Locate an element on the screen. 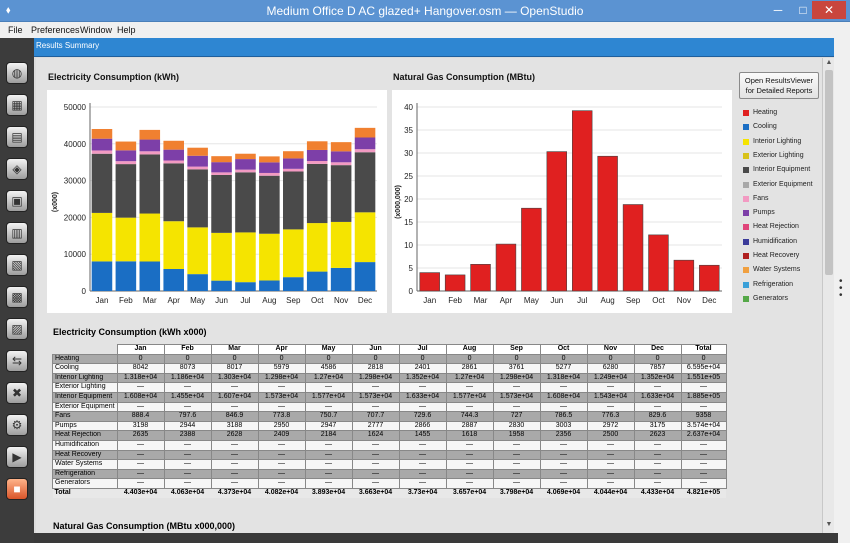 The width and height of the screenshot is (850, 543). constructions-icon: ▤ is located at coordinates (17, 137).